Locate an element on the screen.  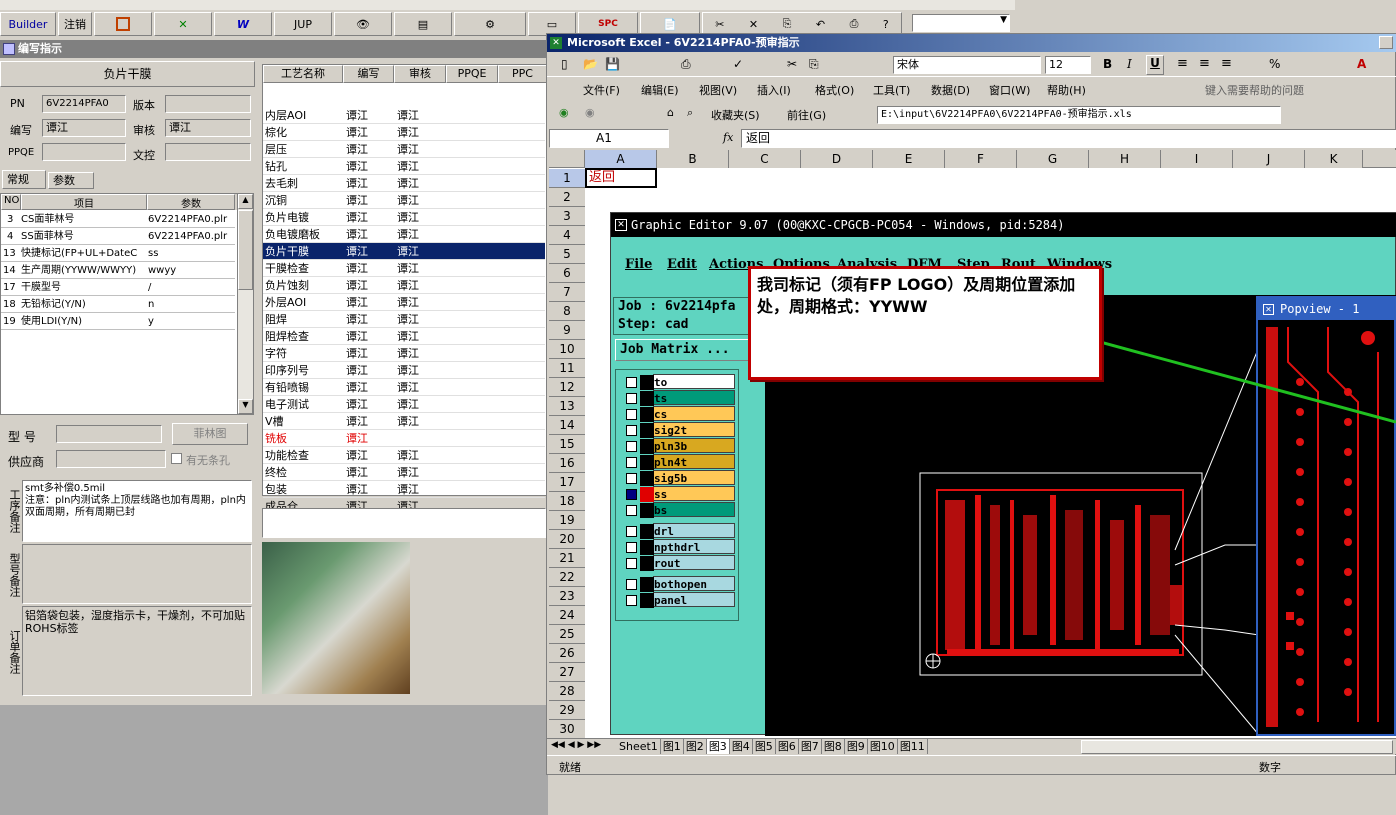
doc-control-field is located at coordinates (208, 152).